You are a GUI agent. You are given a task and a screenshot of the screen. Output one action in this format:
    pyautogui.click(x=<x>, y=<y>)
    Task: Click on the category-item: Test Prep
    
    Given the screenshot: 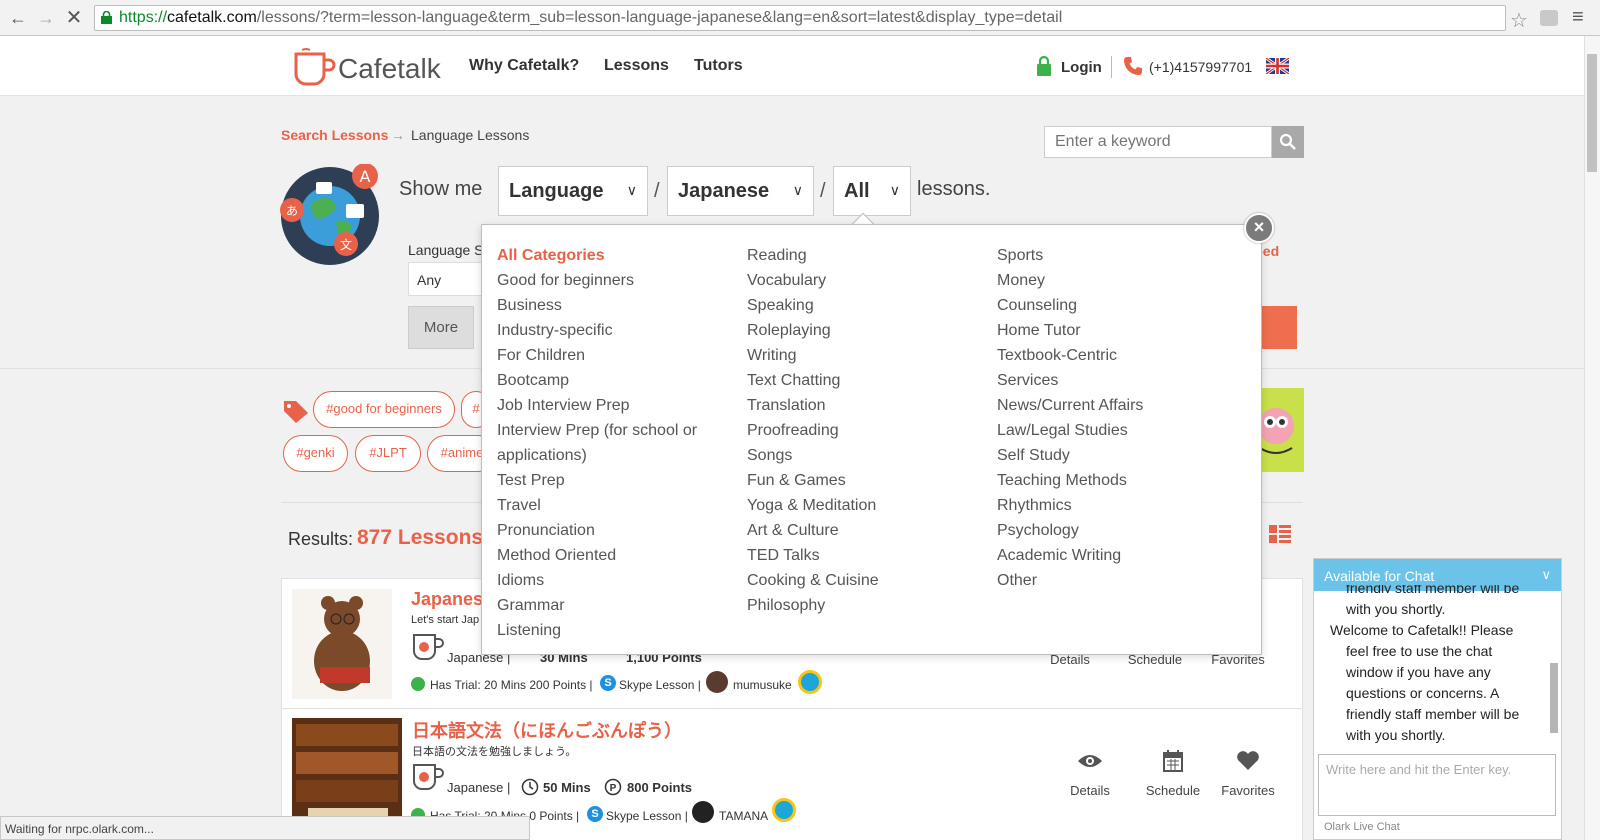 What is the action you would take?
    pyautogui.click(x=612, y=480)
    